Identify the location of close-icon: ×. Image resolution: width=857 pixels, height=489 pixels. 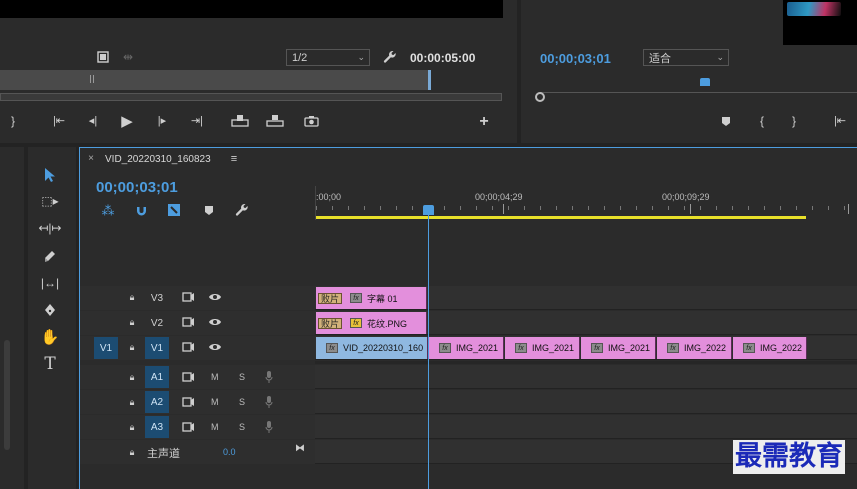
(91, 159).